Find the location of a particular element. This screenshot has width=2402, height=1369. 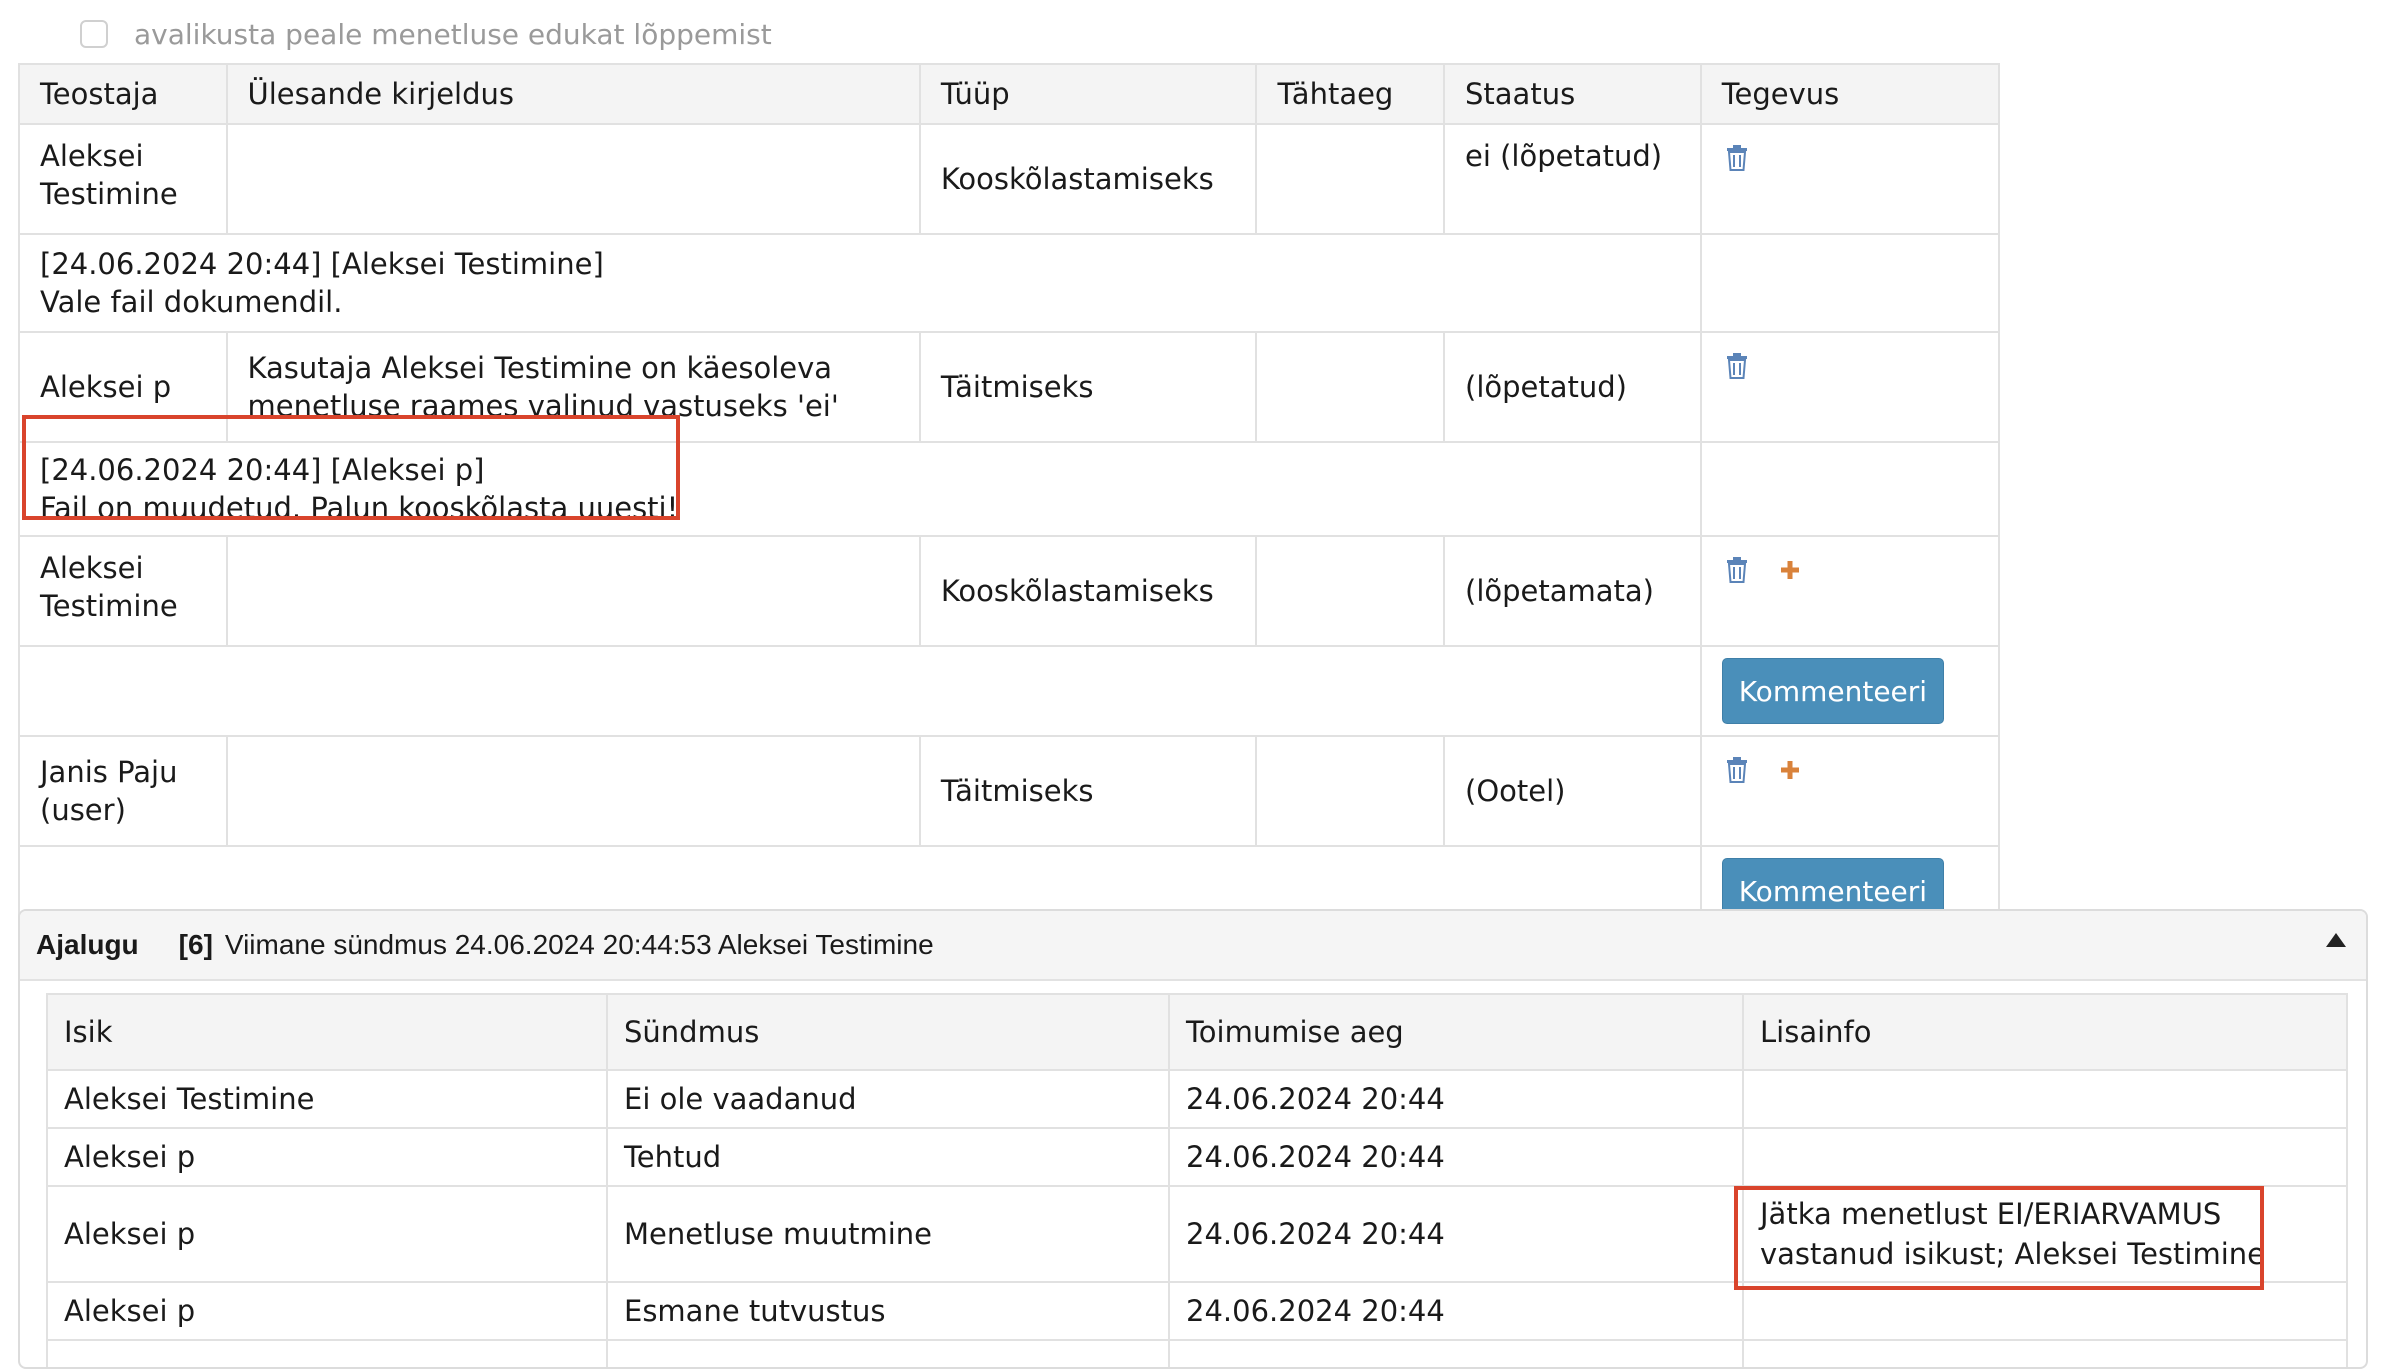

publish-checkbox is located at coordinates (94, 34).